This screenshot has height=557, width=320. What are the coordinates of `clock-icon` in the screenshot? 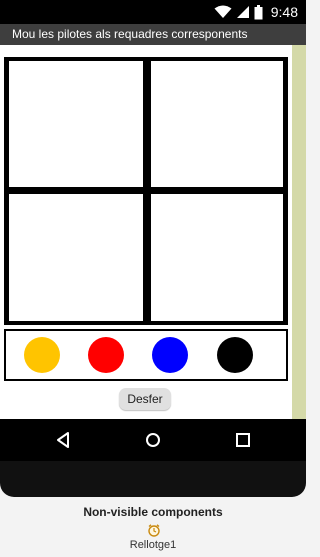 It's located at (154, 530).